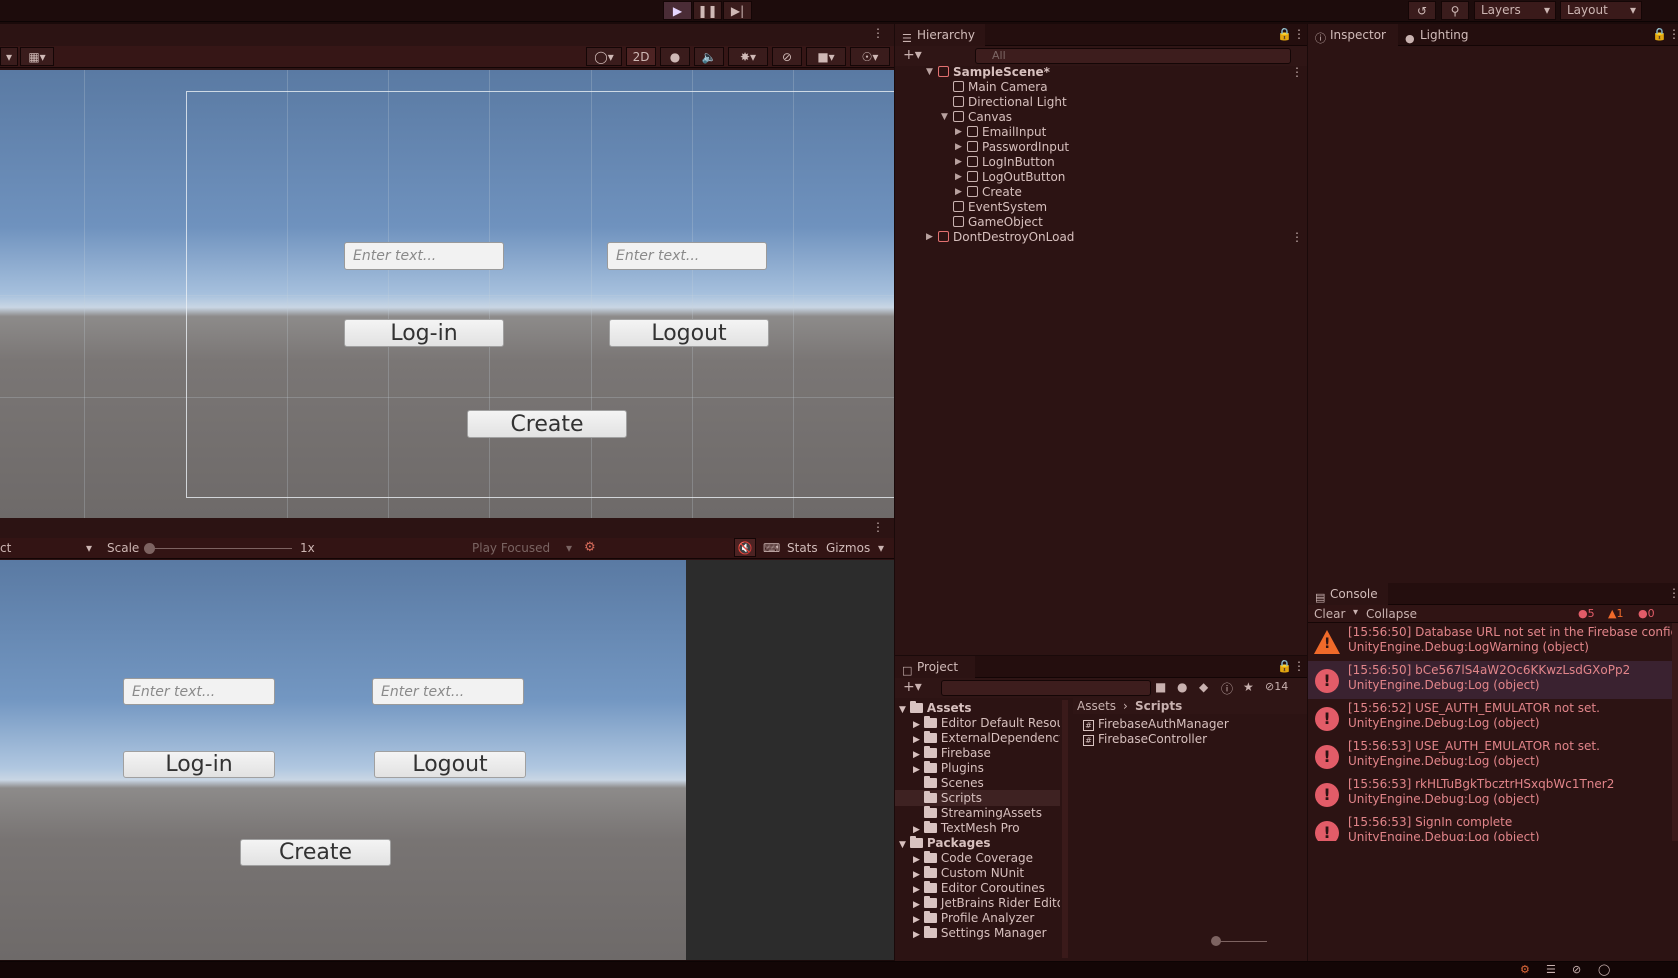 The height and width of the screenshot is (978, 1678). I want to click on layers-dropdown: Layers, so click(1515, 10).